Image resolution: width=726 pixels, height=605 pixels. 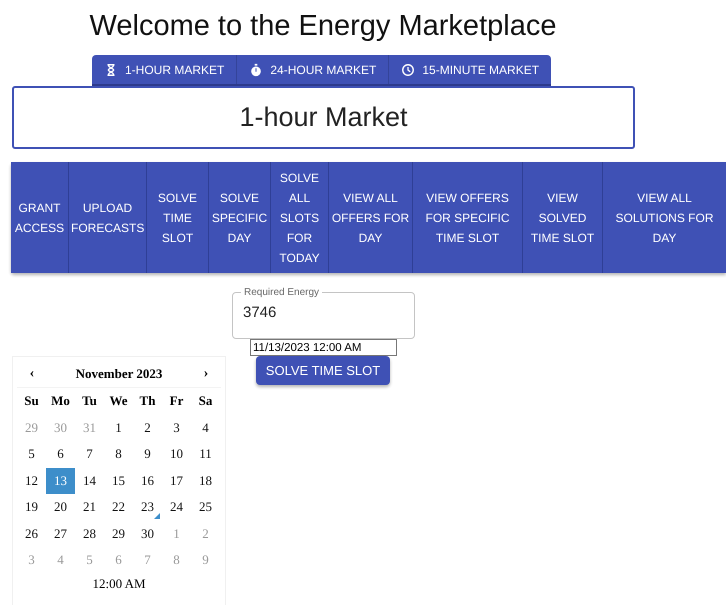 What do you see at coordinates (147, 401) in the screenshot?
I see `weekday-label: Th` at bounding box center [147, 401].